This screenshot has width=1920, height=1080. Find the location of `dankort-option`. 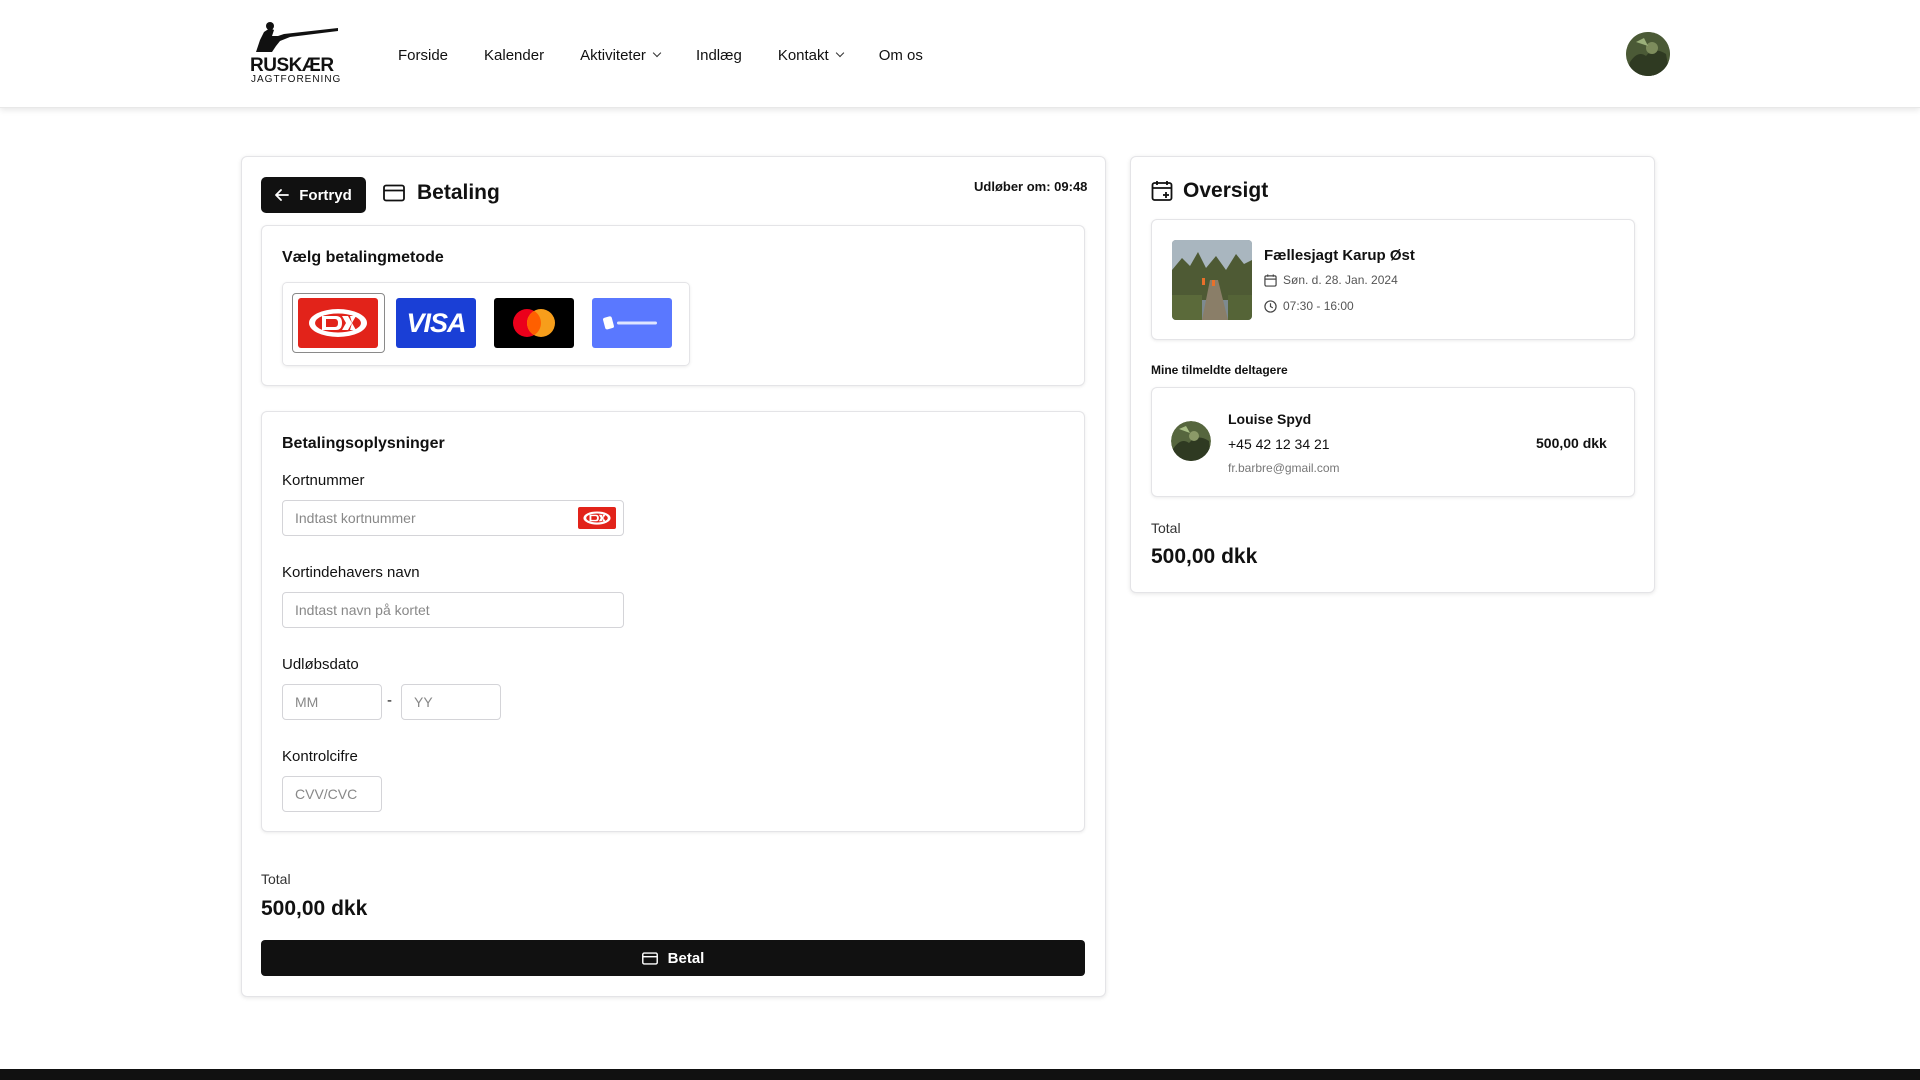

dankort-option is located at coordinates (338, 323).